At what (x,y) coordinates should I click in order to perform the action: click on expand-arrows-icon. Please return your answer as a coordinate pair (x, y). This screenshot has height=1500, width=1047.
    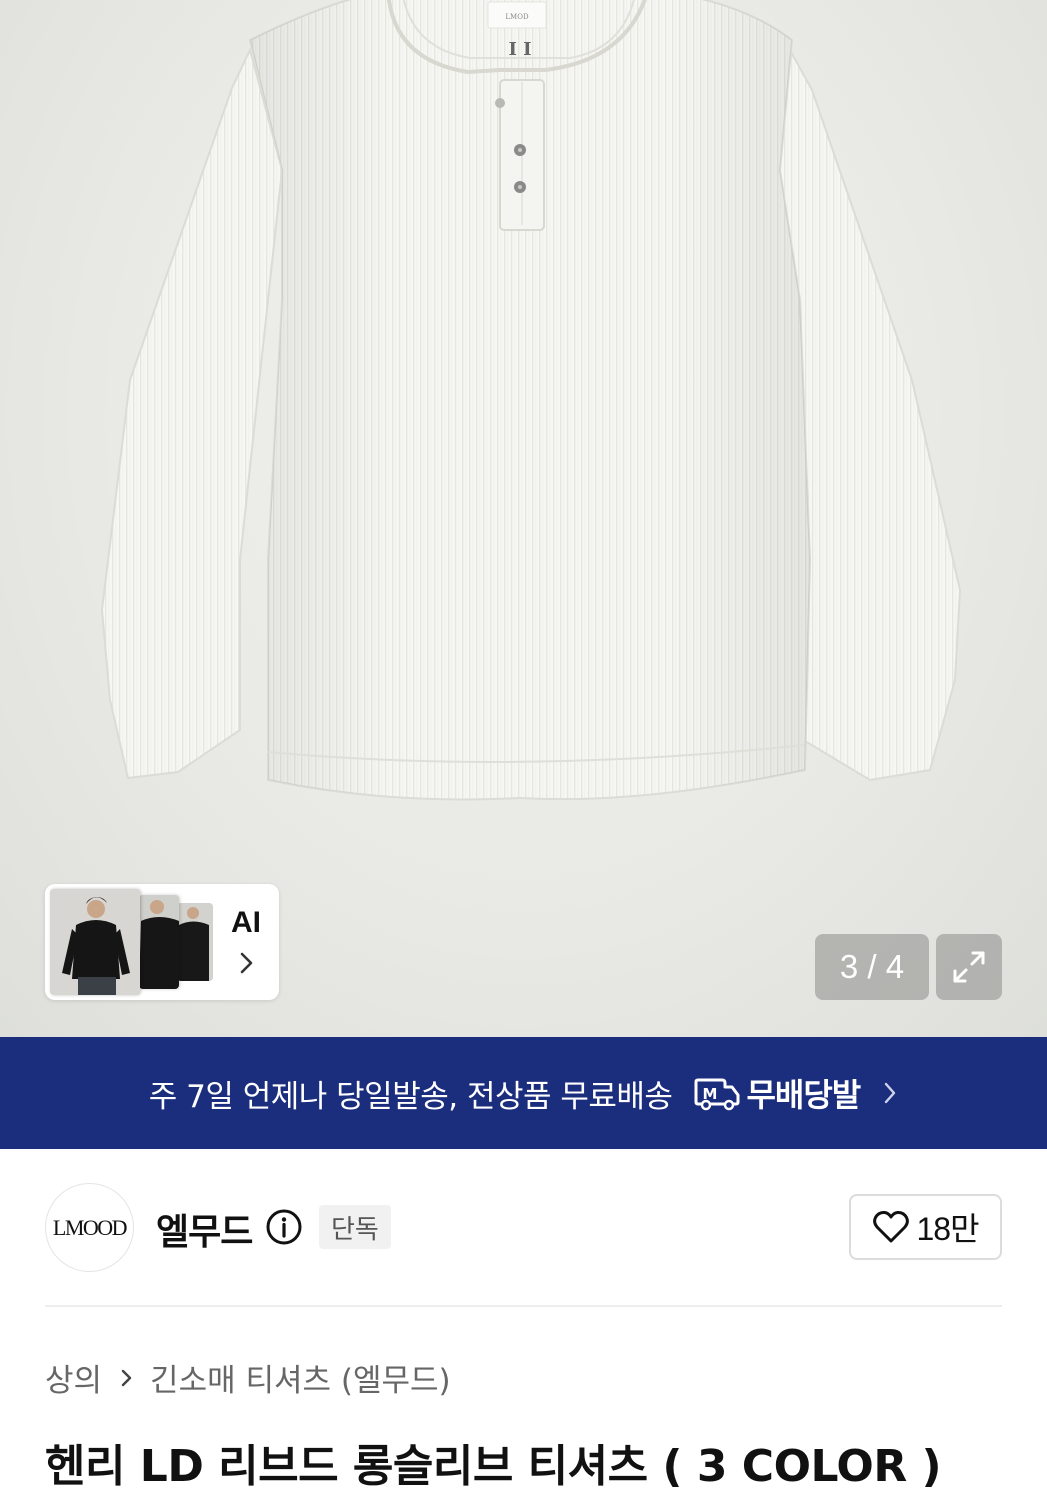
    Looking at the image, I should click on (969, 967).